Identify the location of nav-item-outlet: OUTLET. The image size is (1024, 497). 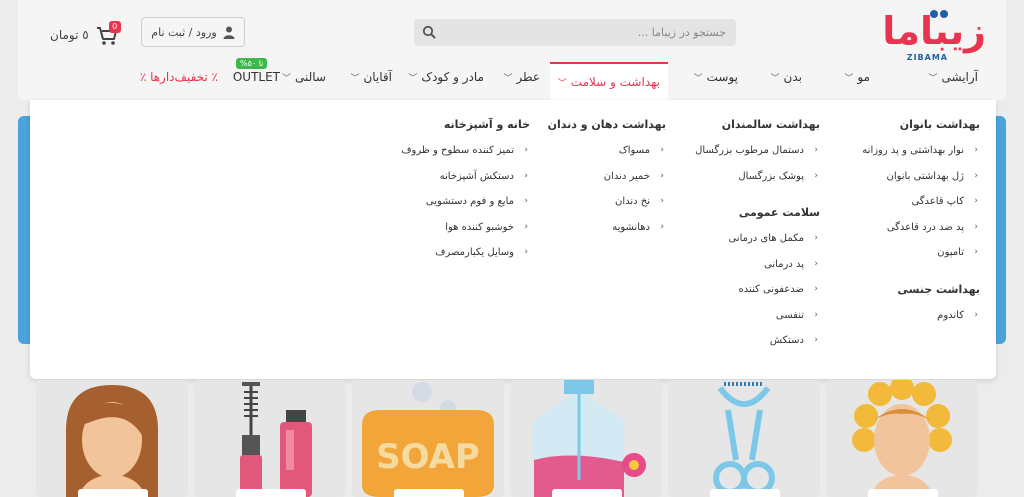
(256, 77).